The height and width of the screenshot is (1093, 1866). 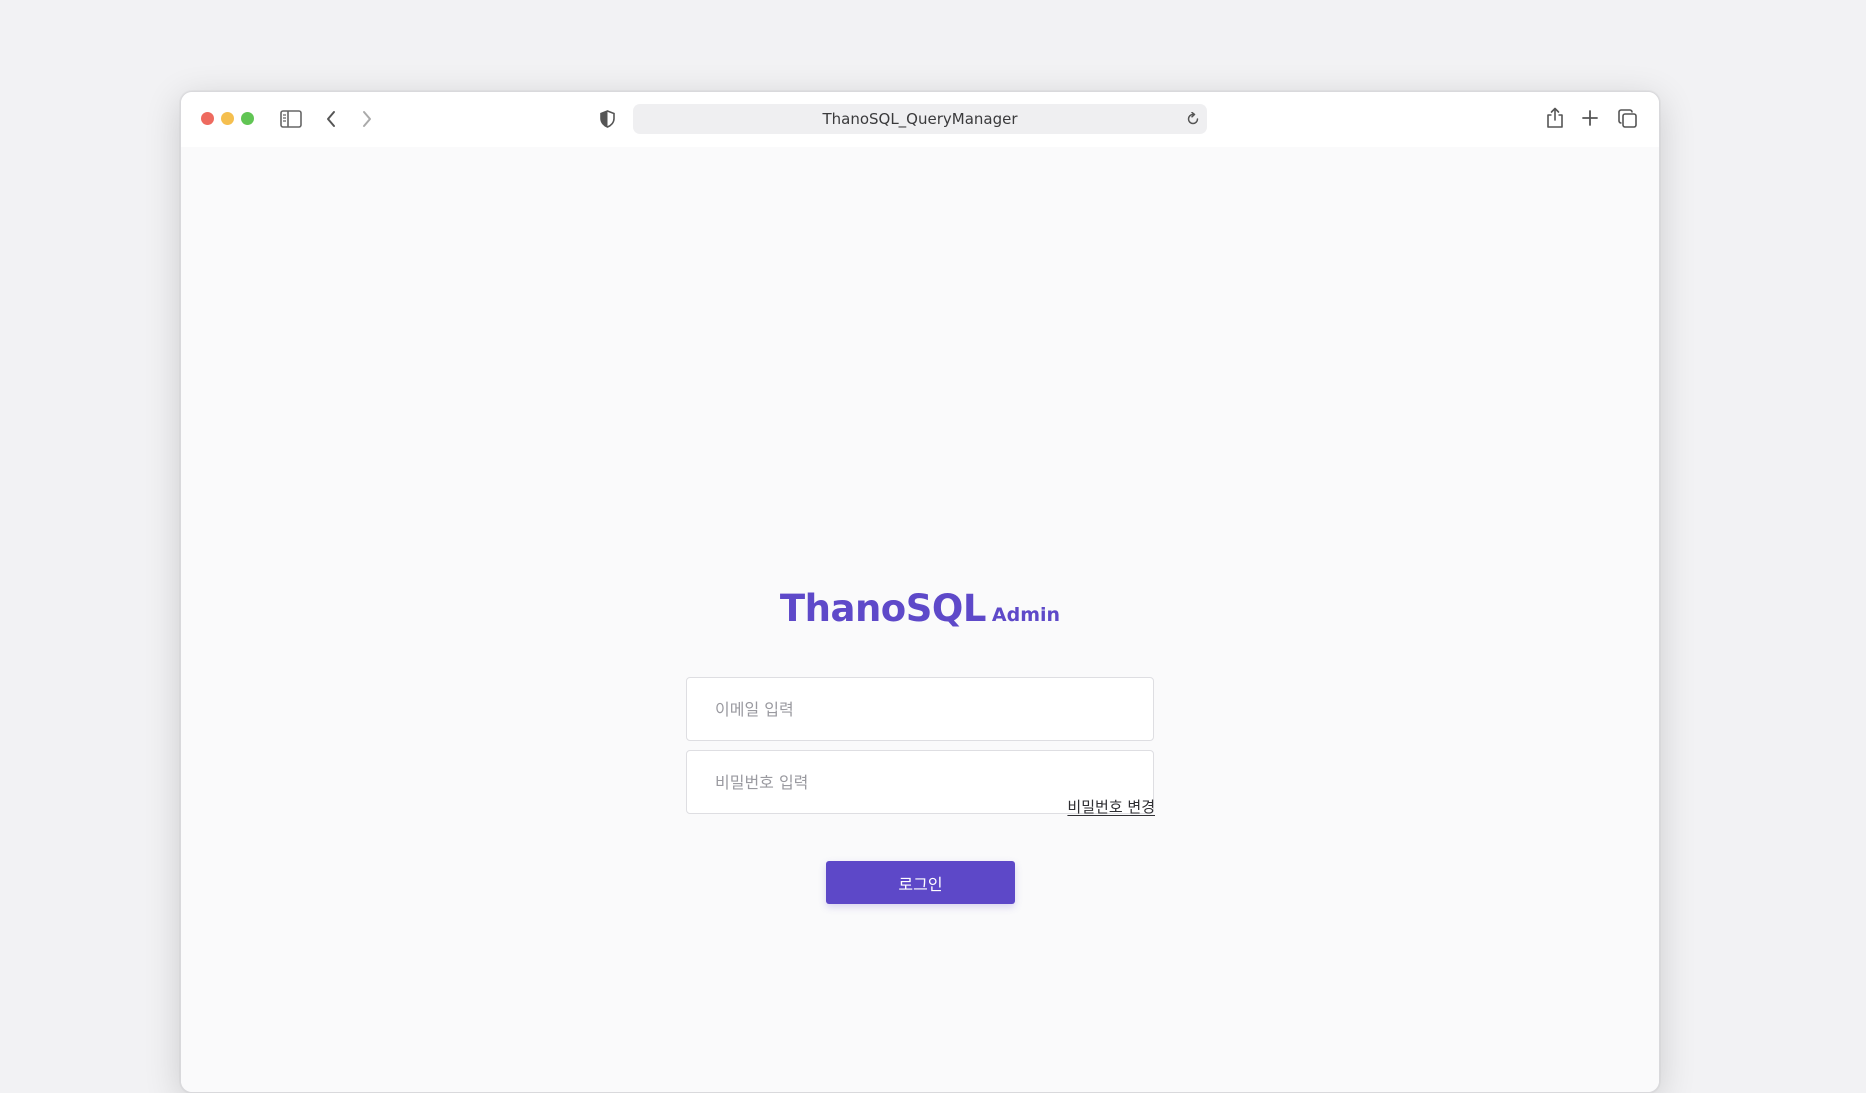 I want to click on change-password-link: 비밀번호 변경, so click(x=1111, y=806).